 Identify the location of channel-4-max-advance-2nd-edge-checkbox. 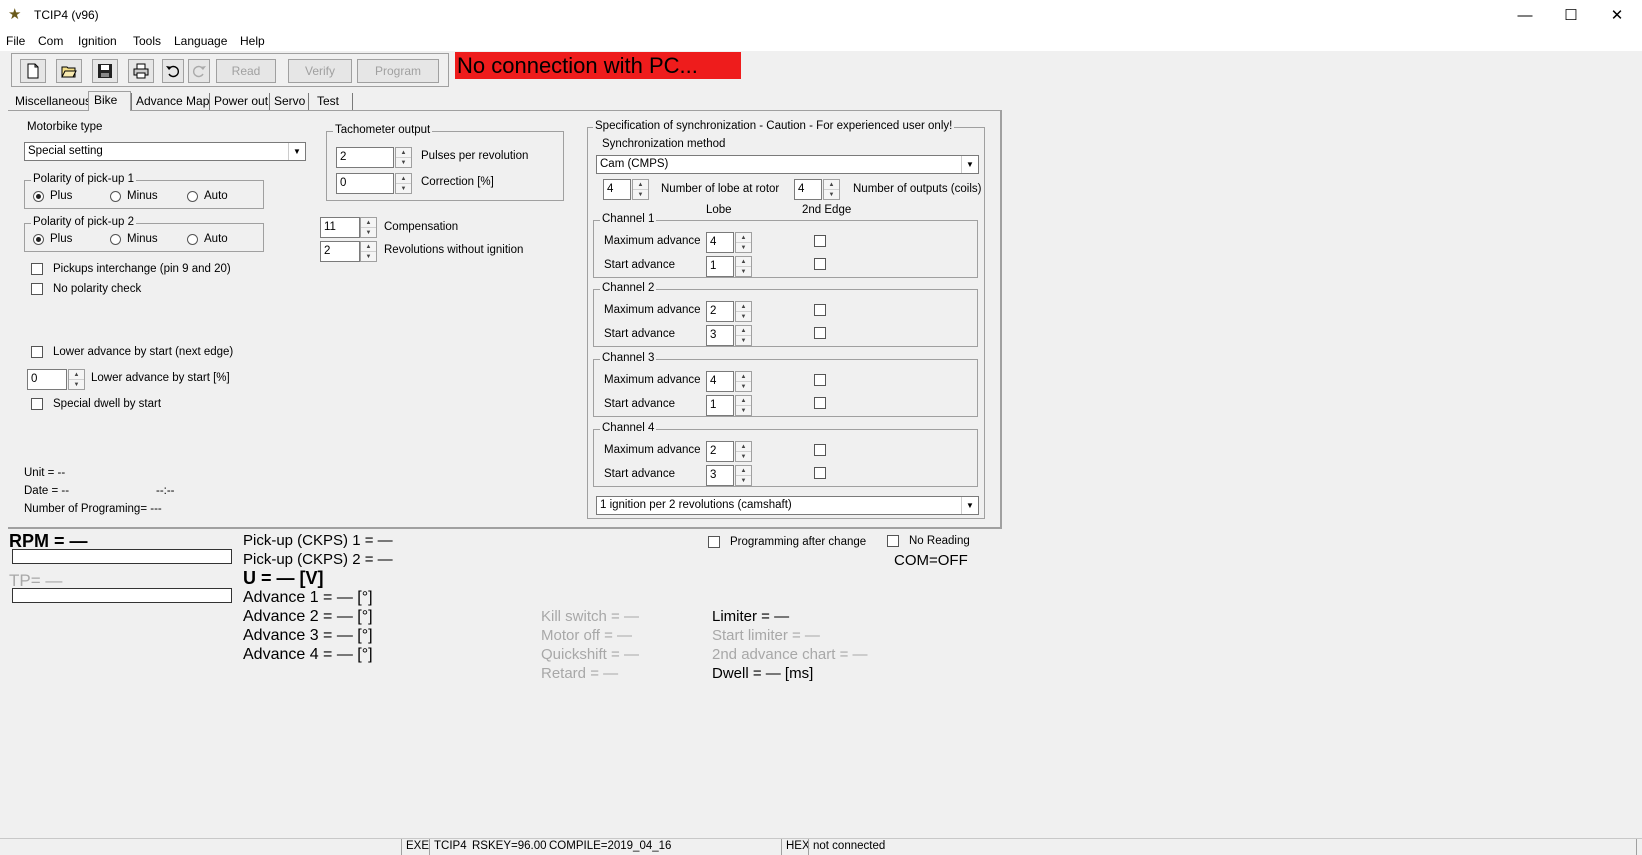
(825, 450).